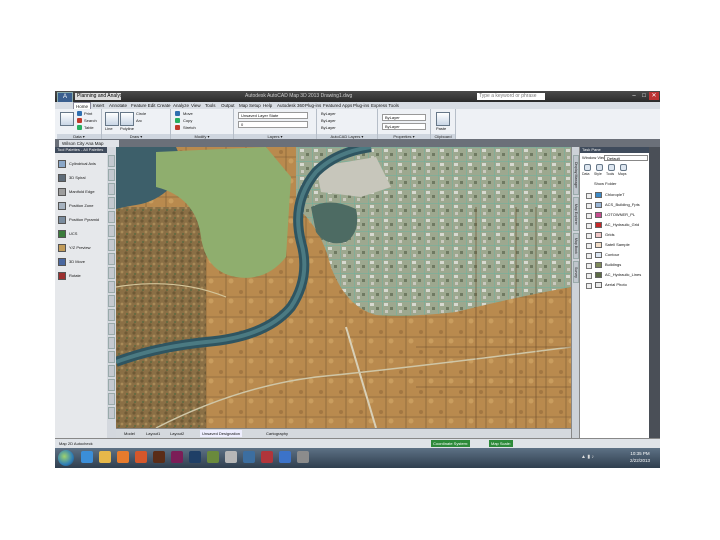  What do you see at coordinates (210, 105) in the screenshot?
I see `tab-tools: Tools` at bounding box center [210, 105].